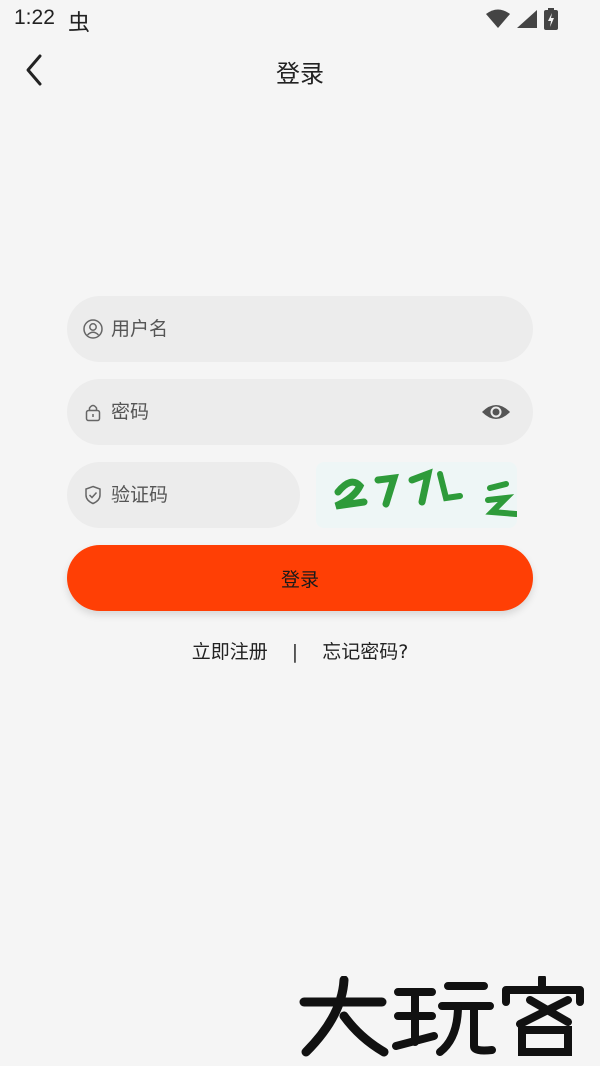 This screenshot has width=600, height=1066. I want to click on wifi-icon, so click(498, 18).